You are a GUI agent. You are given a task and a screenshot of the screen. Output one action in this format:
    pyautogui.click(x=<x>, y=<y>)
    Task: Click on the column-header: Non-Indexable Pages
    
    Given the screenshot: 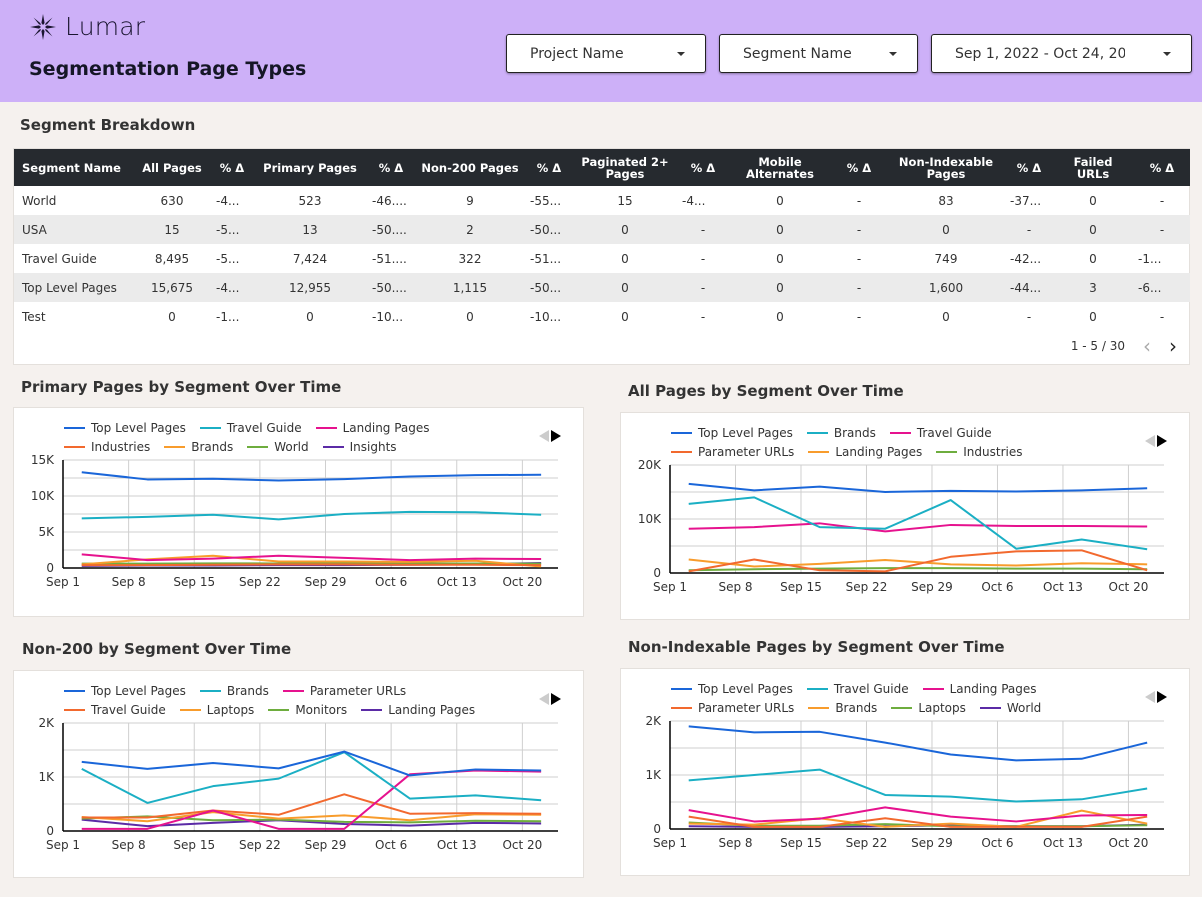 What is the action you would take?
    pyautogui.click(x=946, y=167)
    